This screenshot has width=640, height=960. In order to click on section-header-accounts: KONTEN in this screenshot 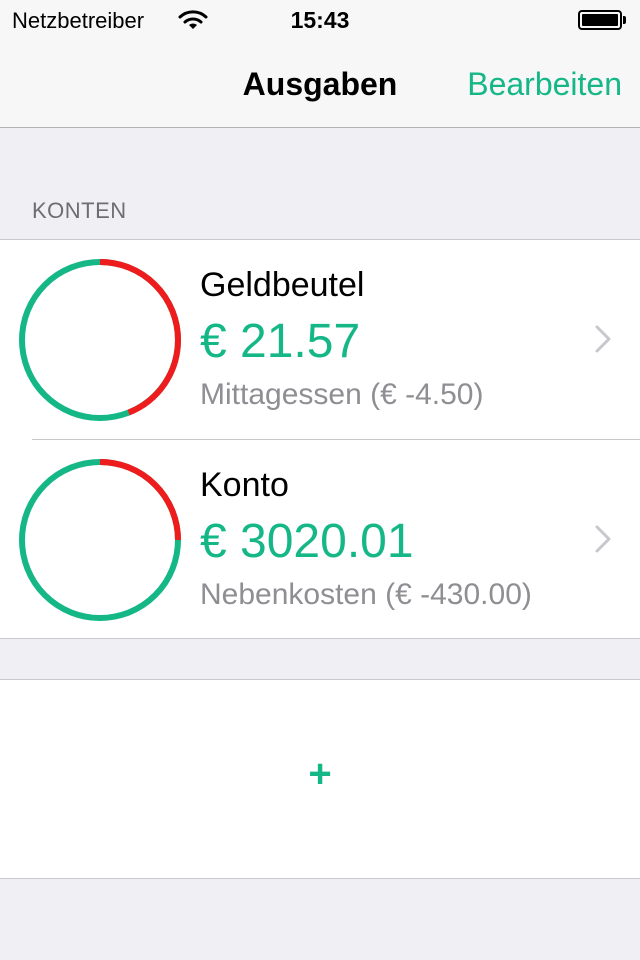, I will do `click(79, 210)`.